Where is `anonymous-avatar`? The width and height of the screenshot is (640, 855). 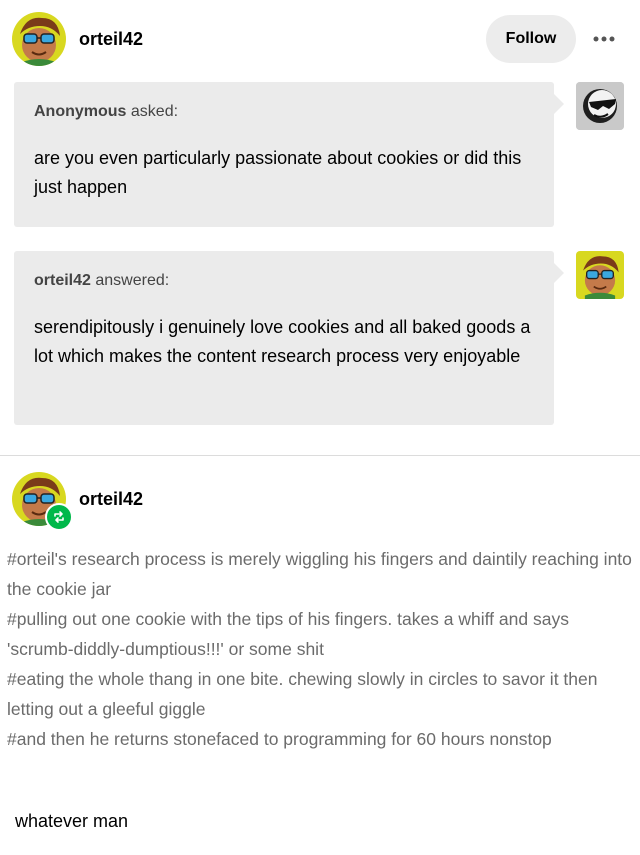
anonymous-avatar is located at coordinates (600, 106).